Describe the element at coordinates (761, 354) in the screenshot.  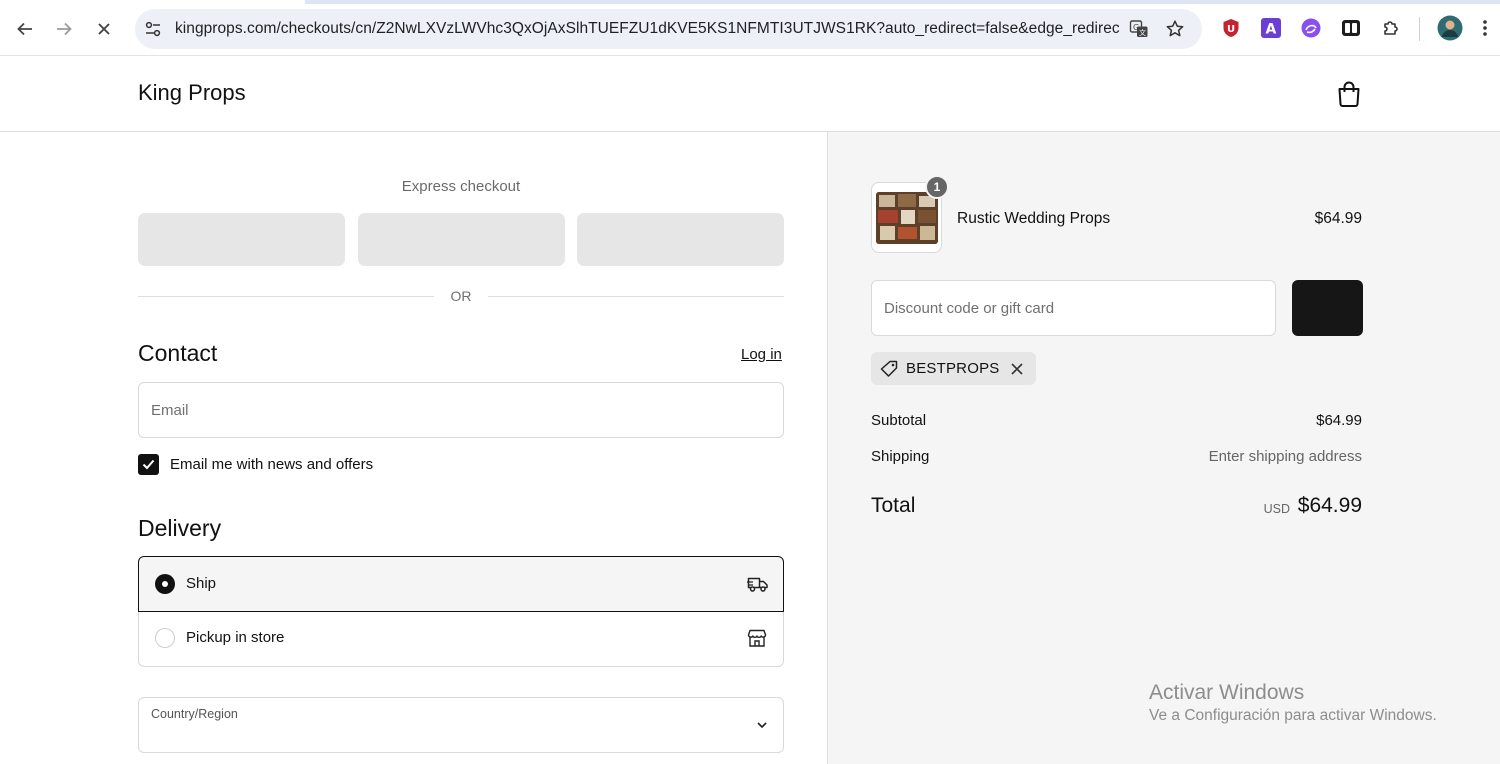
I see `log-in-link: Log in` at that location.